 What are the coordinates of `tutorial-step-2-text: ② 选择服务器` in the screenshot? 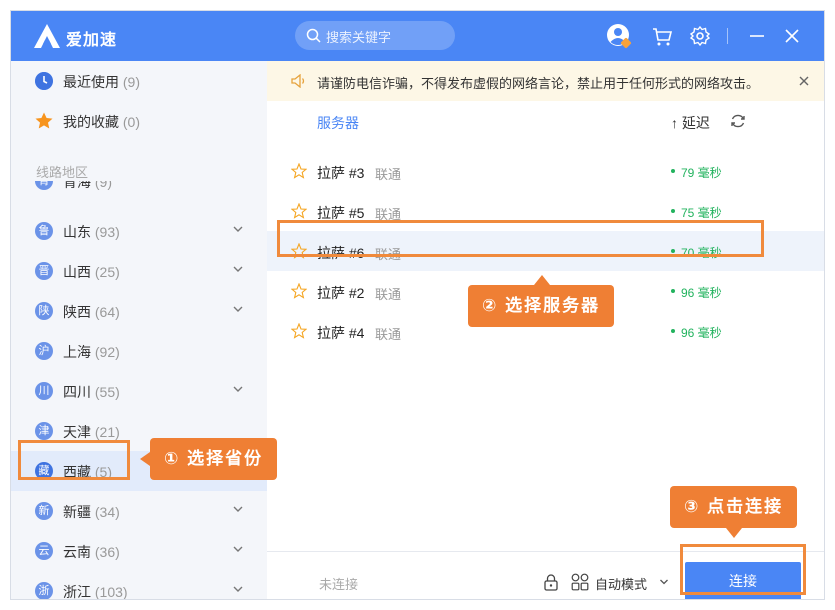 It's located at (541, 305).